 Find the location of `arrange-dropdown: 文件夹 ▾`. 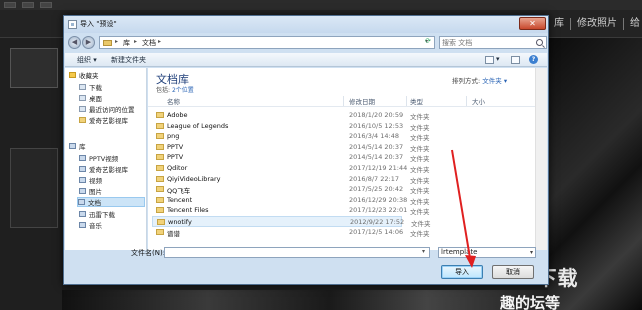

arrange-dropdown: 文件夹 ▾ is located at coordinates (494, 81).